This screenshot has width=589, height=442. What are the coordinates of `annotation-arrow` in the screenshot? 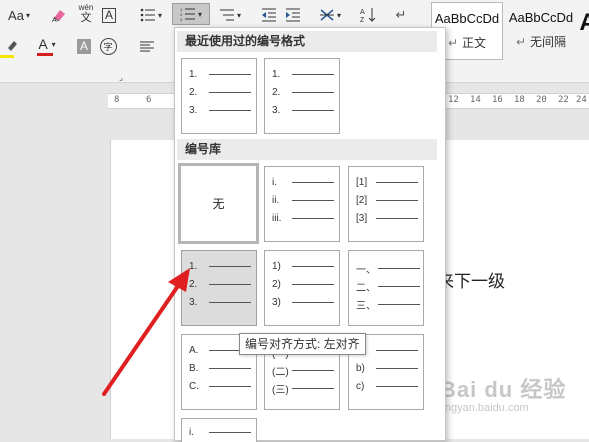 It's located at (146, 332).